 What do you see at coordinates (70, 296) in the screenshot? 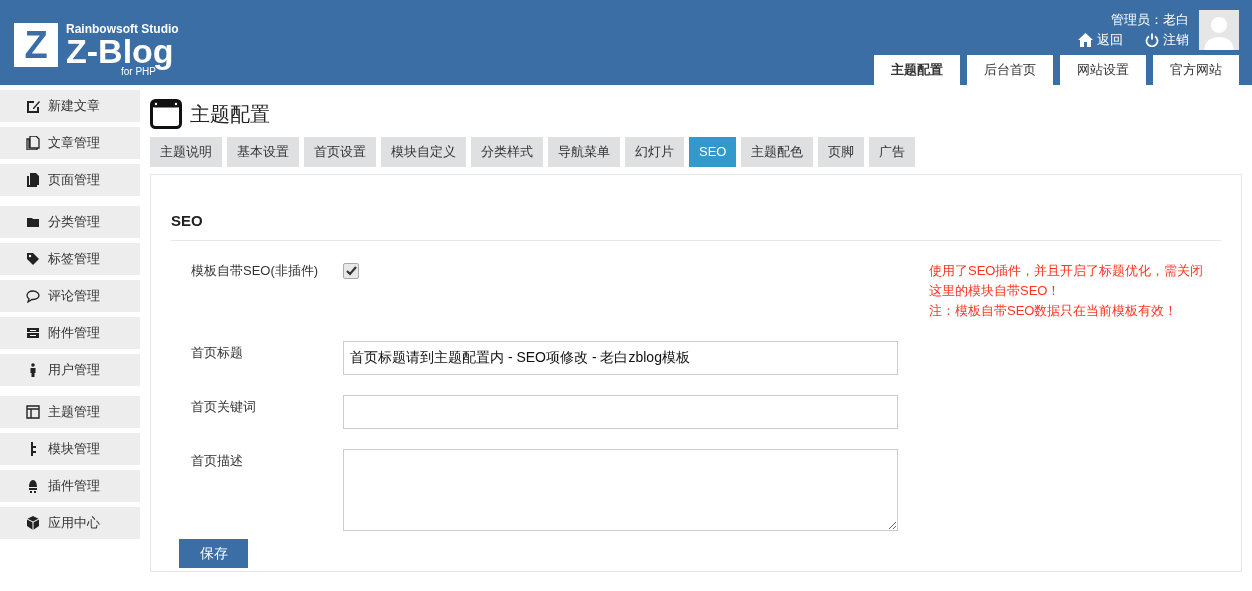
I see `sidebar-item: 评论管理` at bounding box center [70, 296].